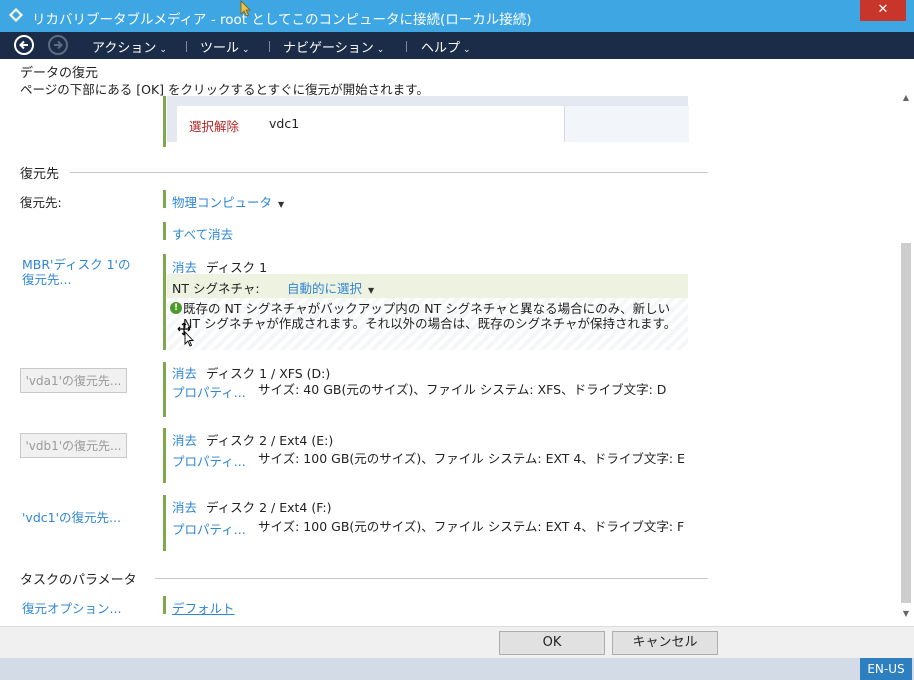 Image resolution: width=914 pixels, height=680 pixels. I want to click on forward-button, so click(58, 45).